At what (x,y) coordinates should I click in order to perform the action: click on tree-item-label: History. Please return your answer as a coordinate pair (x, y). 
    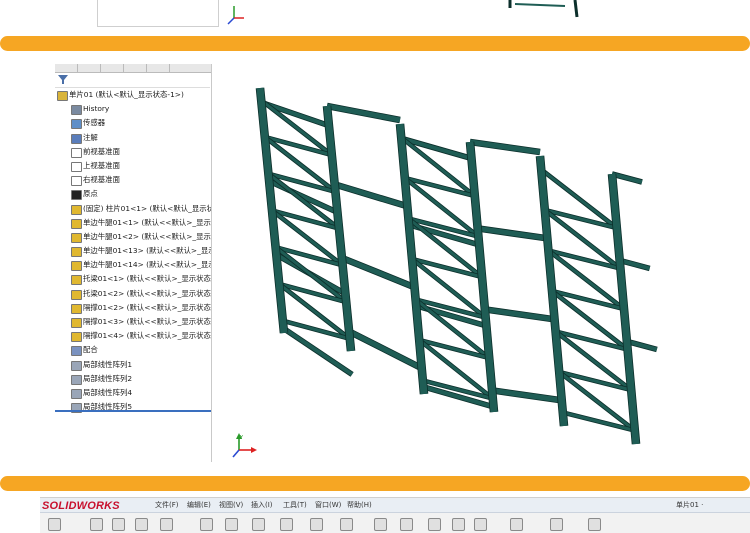
    Looking at the image, I should click on (96, 109).